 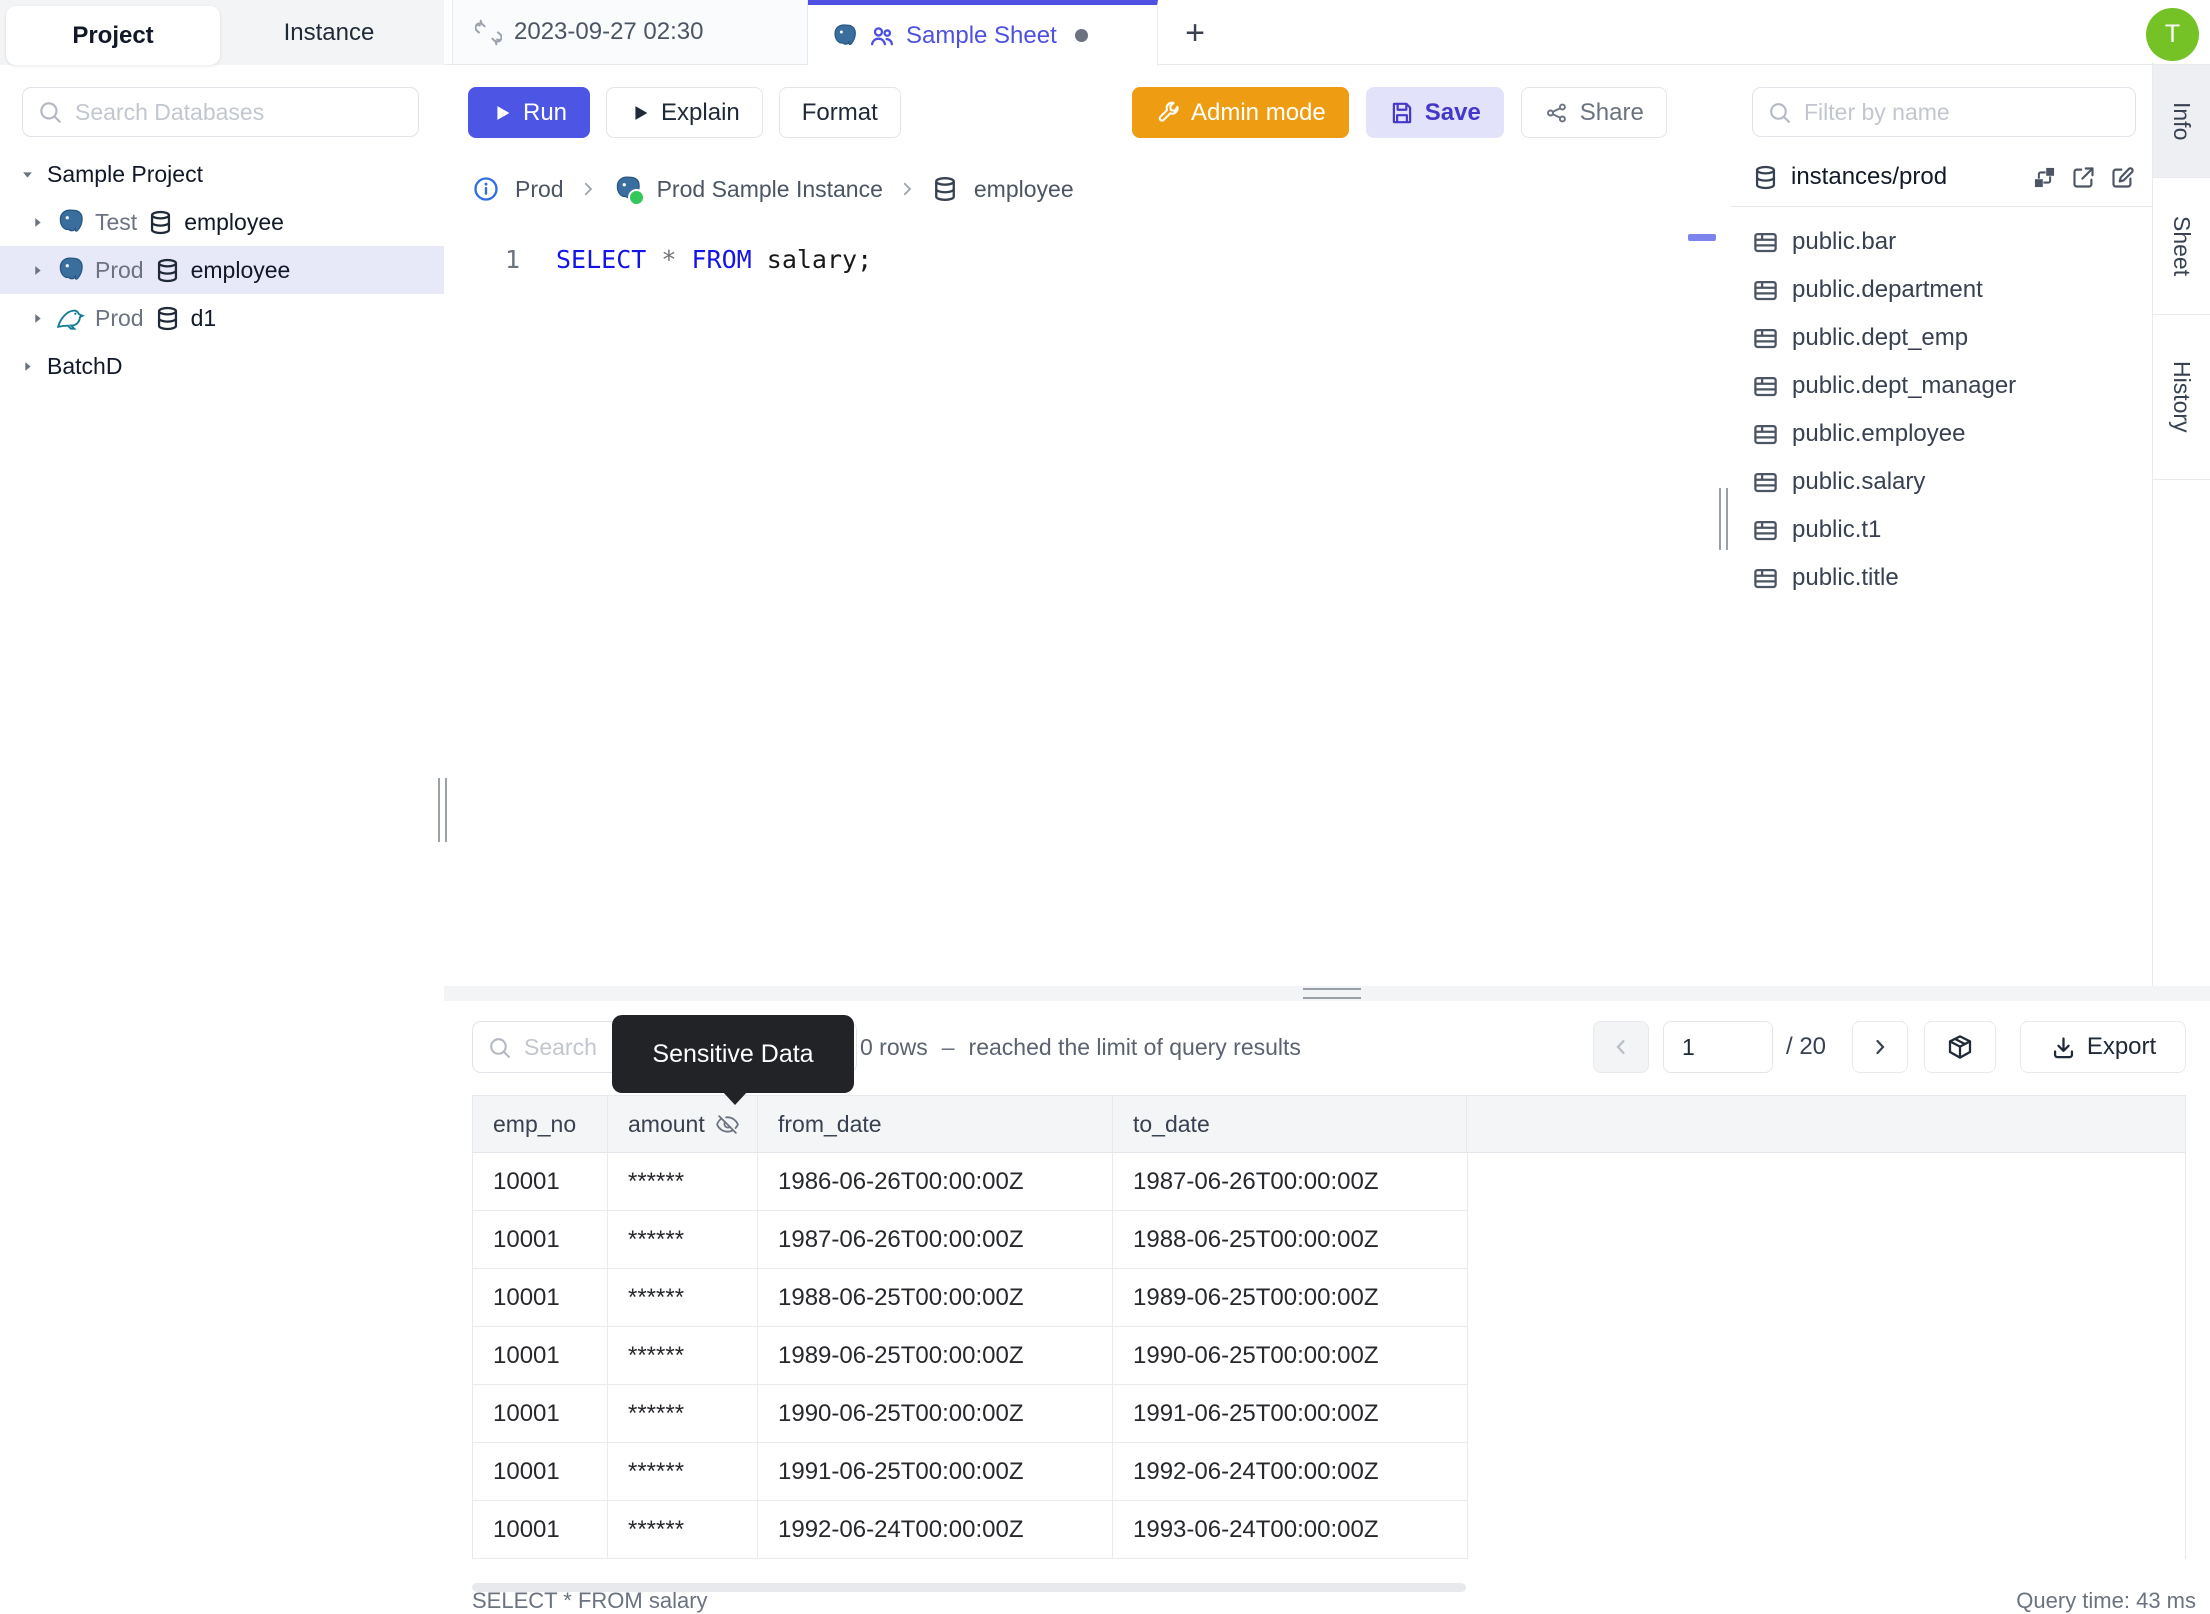 What do you see at coordinates (1944, 482) in the screenshot?
I see `table-item-public-salary: public.salary` at bounding box center [1944, 482].